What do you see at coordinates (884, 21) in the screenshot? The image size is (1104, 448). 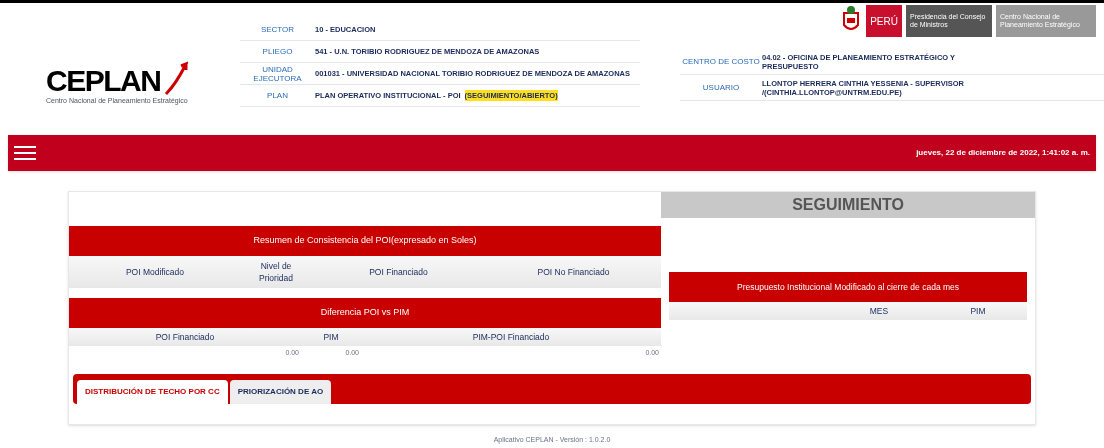 I see `country-badge: PERÚ` at bounding box center [884, 21].